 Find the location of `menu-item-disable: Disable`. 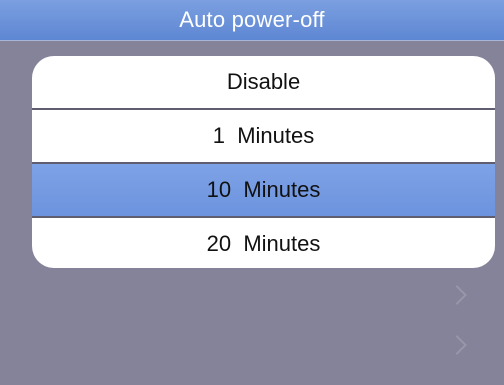

menu-item-disable: Disable is located at coordinates (263, 83).